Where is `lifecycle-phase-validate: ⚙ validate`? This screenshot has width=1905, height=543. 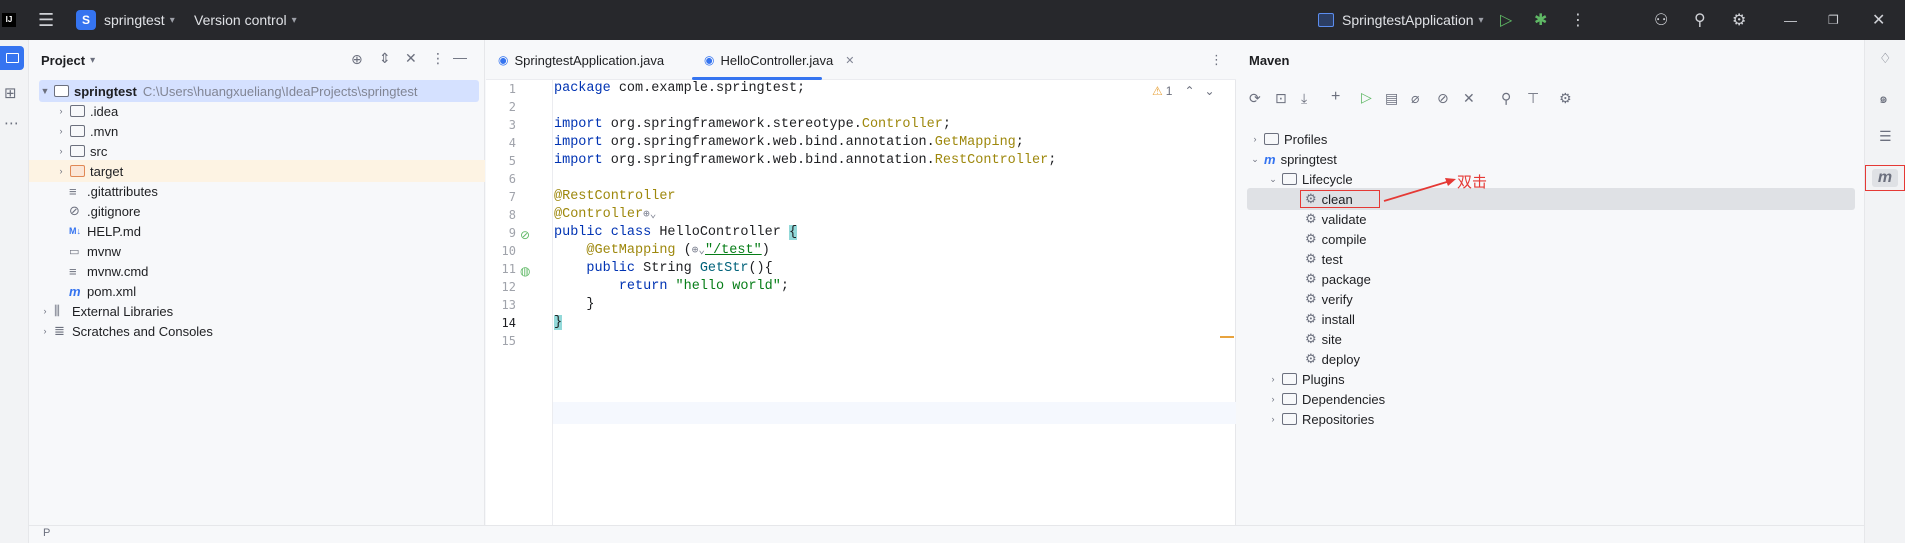
lifecycle-phase-validate: ⚙ validate is located at coordinates (1335, 219).